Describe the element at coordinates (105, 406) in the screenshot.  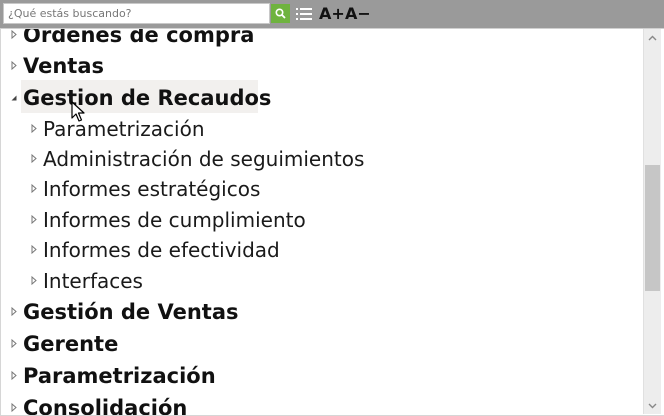
I see `tree-node-label: Consolidación` at that location.